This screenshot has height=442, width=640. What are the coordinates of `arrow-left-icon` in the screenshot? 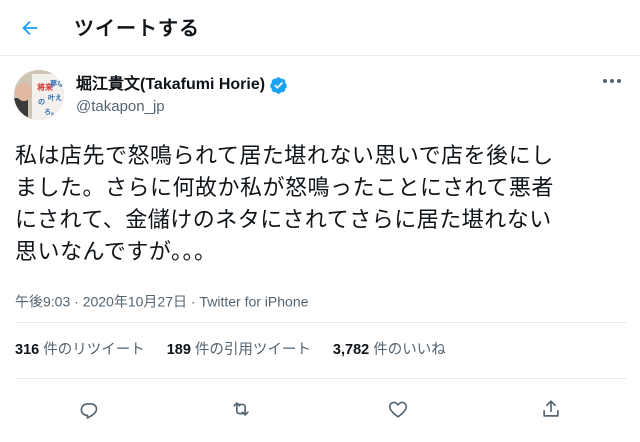 It's located at (30, 28).